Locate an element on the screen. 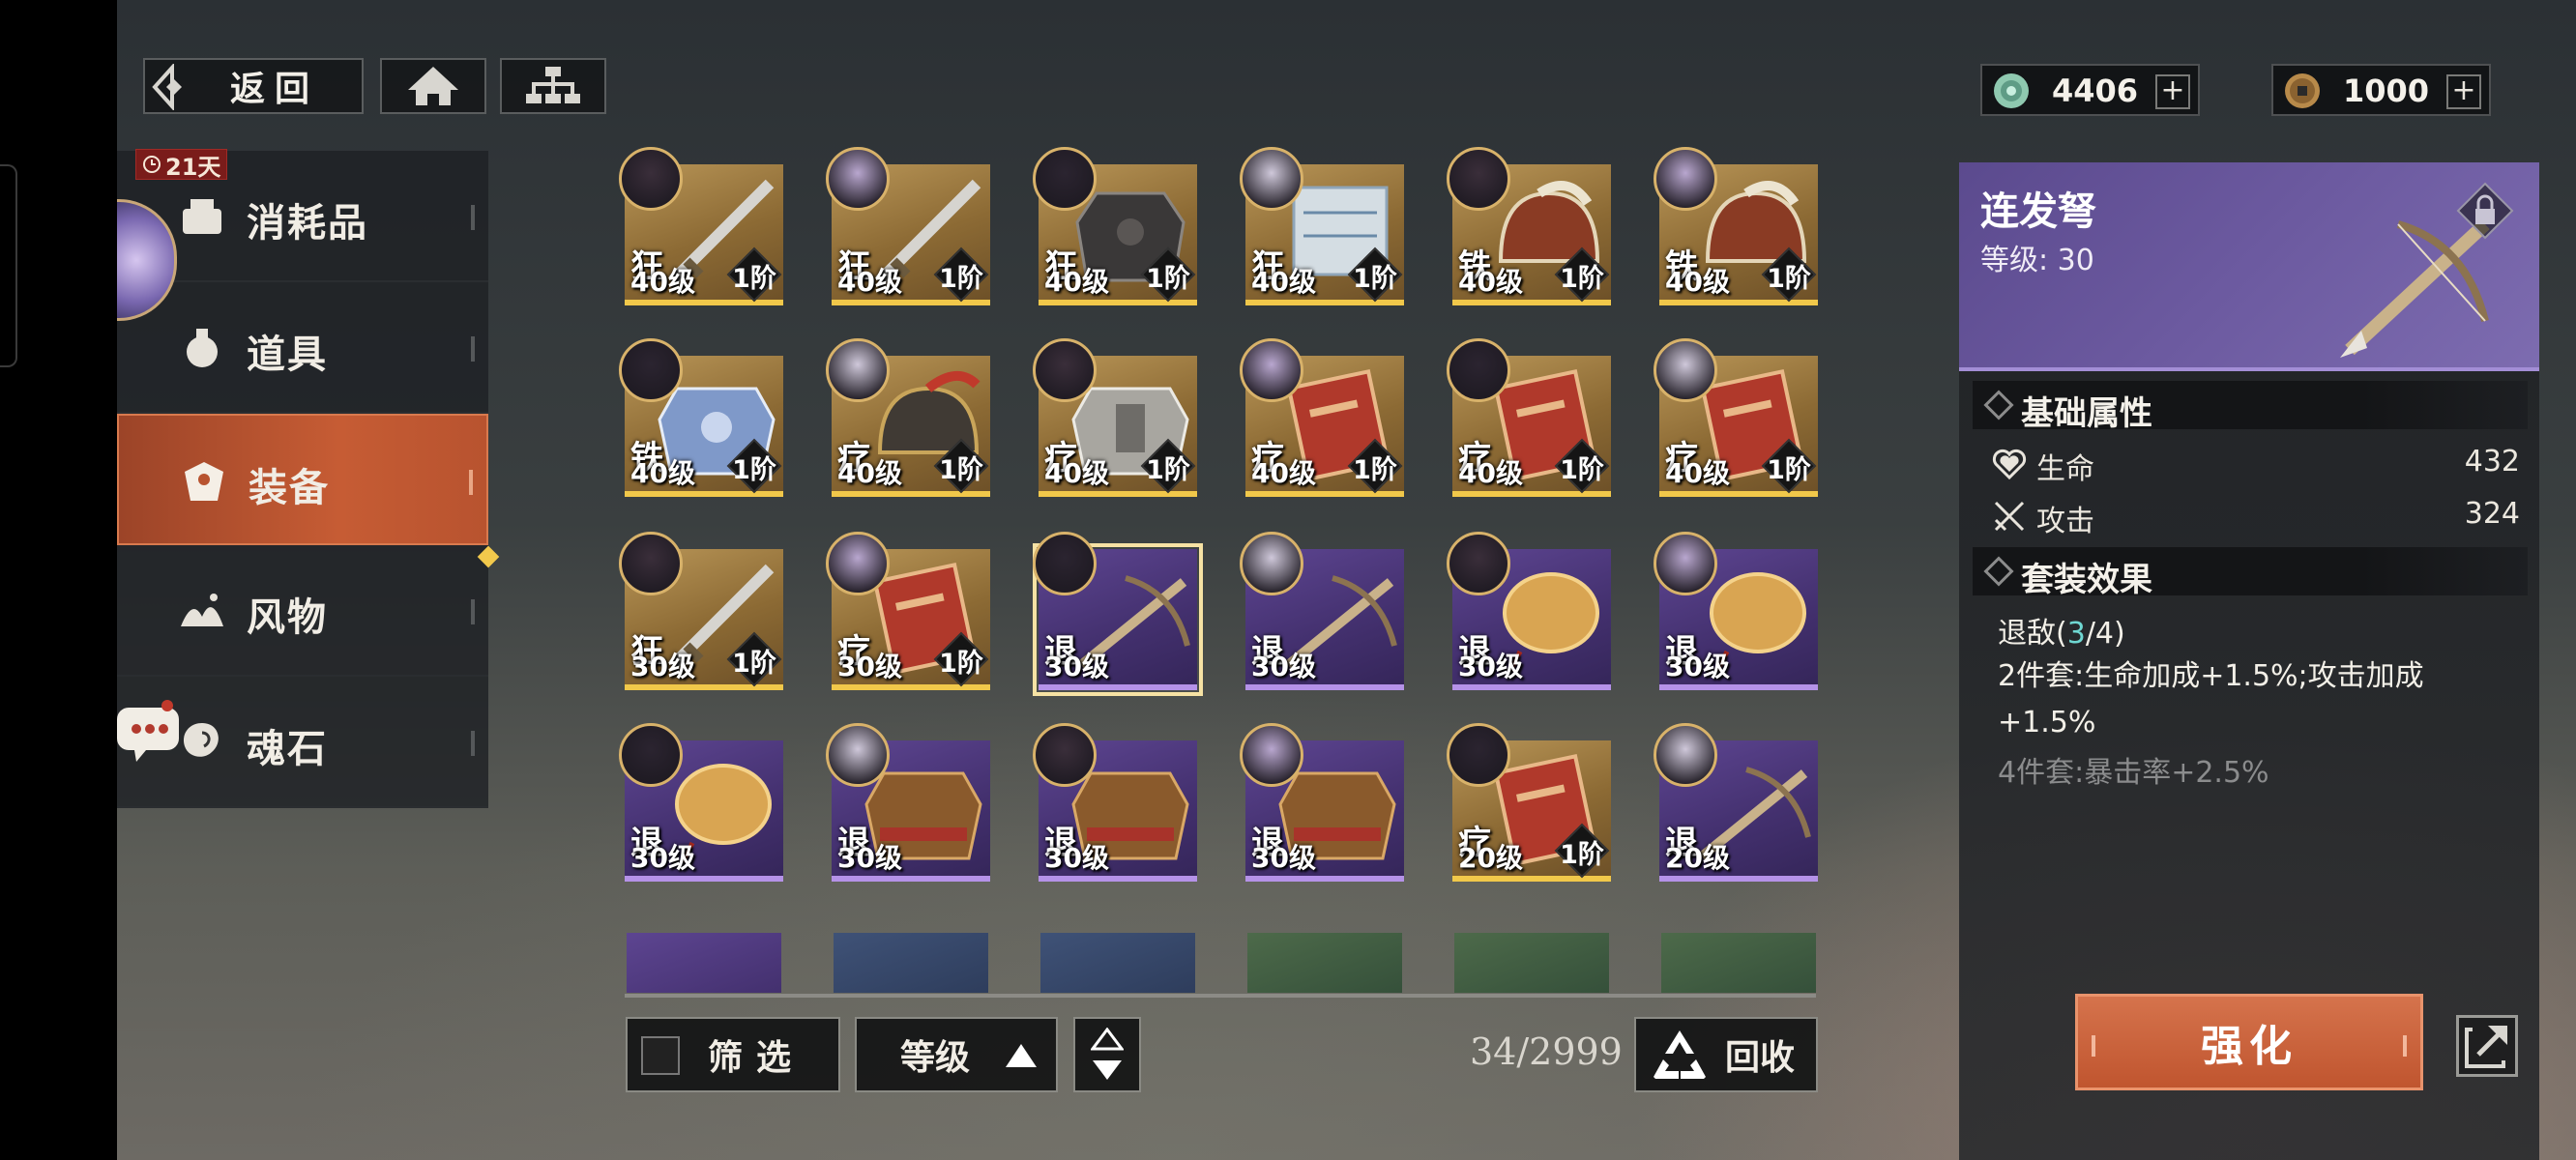 The image size is (2576, 1160). grid-scroll-divider is located at coordinates (1220, 996).